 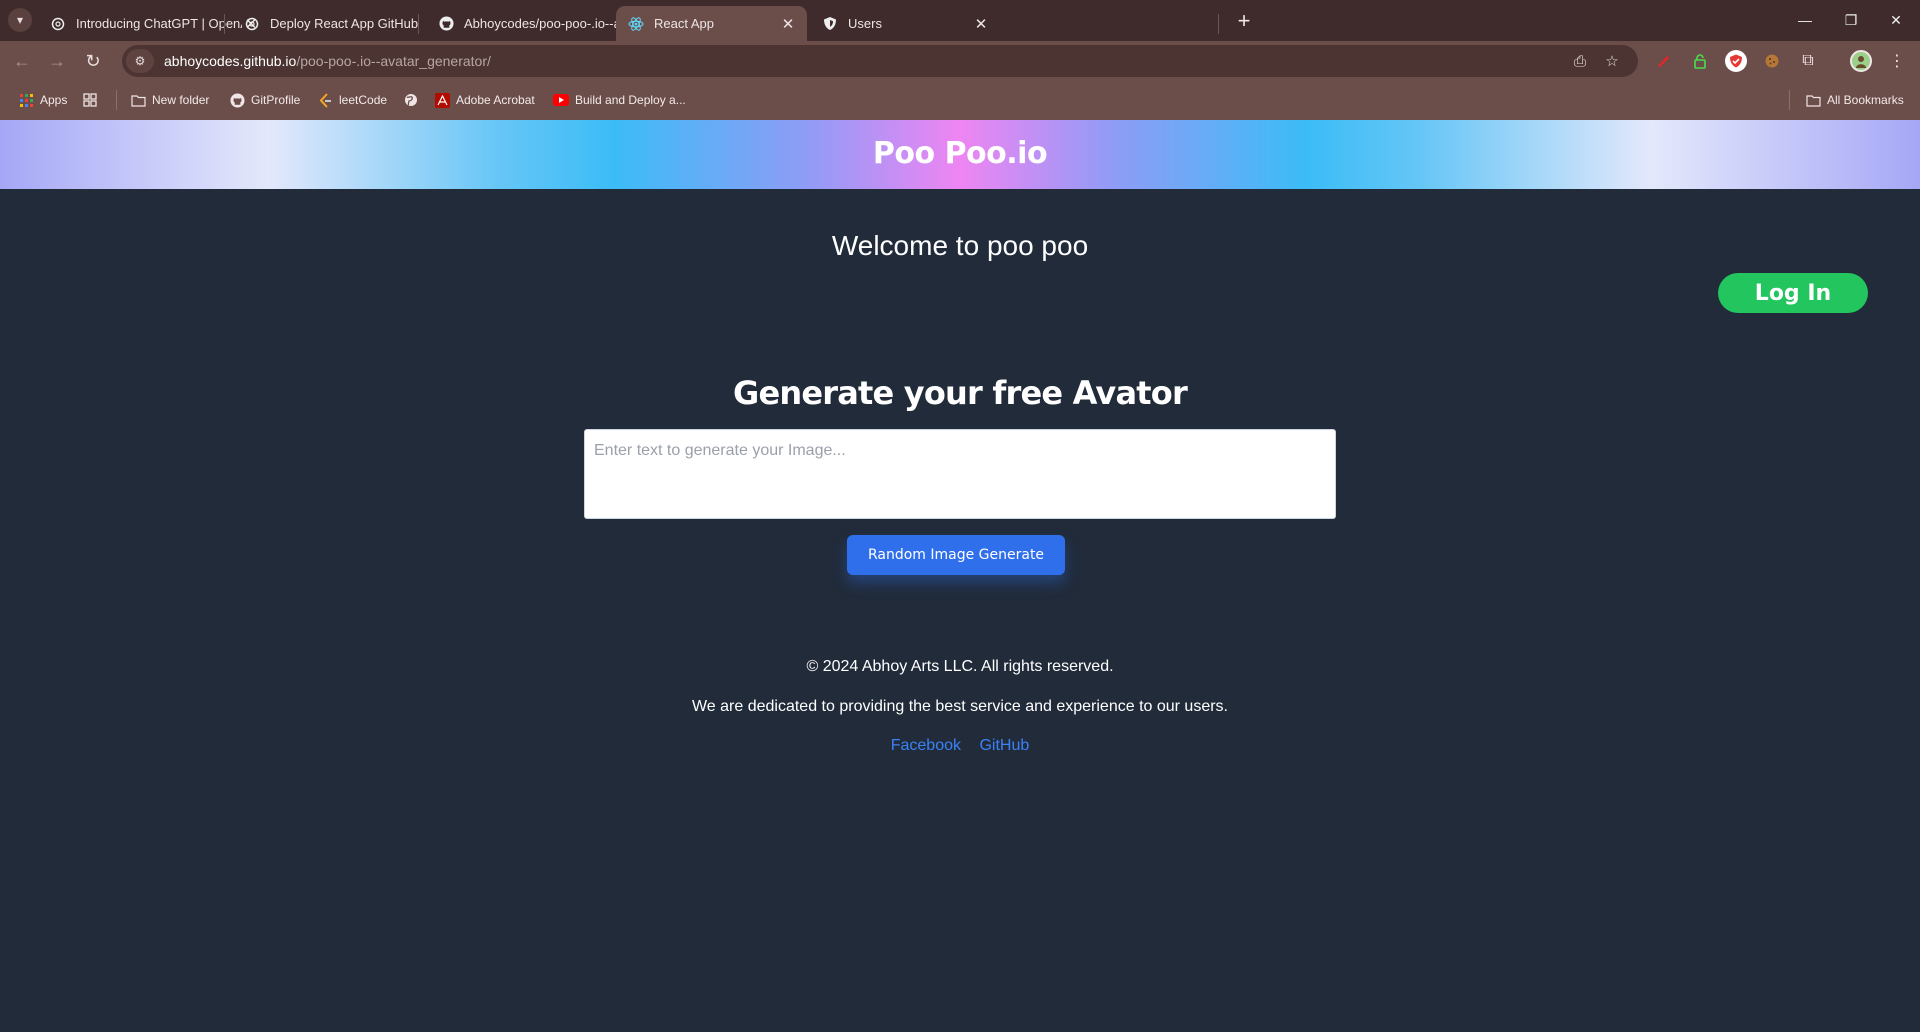 I want to click on bookmark-leetcode: leetCode, so click(x=352, y=100).